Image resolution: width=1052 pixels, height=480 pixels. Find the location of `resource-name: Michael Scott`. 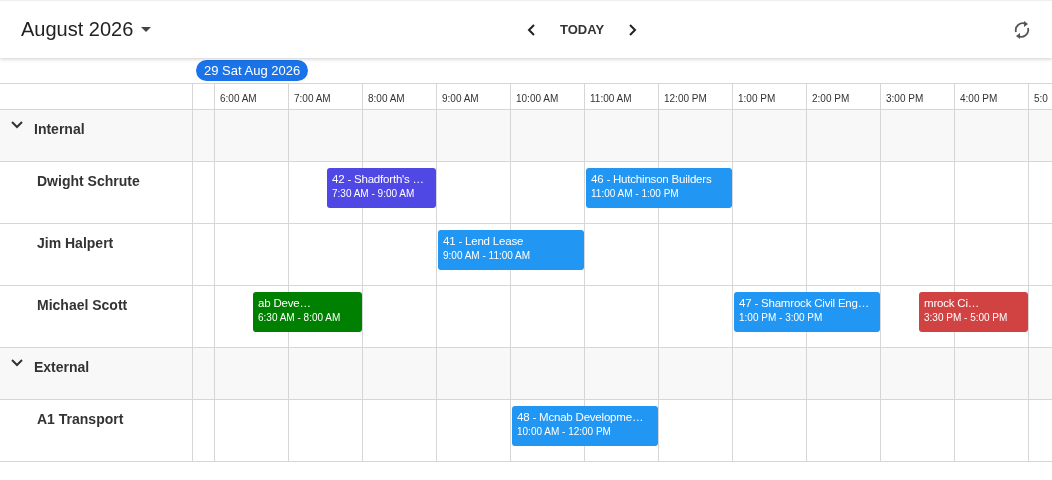

resource-name: Michael Scott is located at coordinates (82, 305).